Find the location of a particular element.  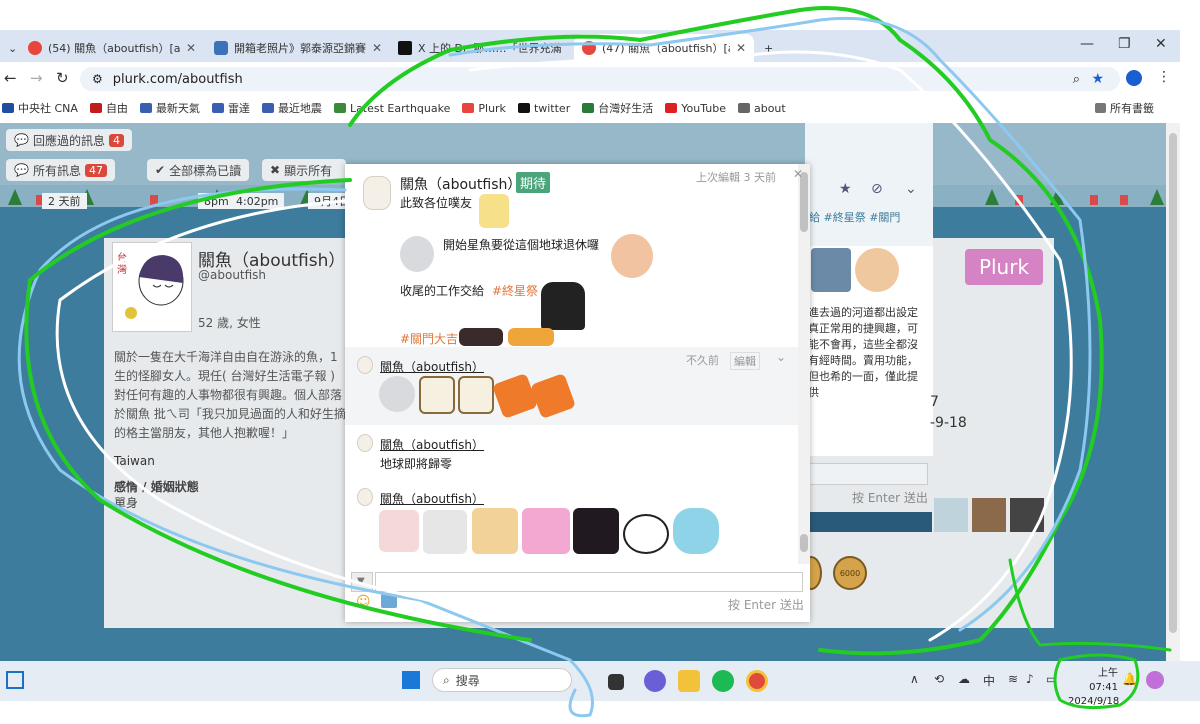

clock-time: 上午 07:41 is located at coordinates (1103, 680).